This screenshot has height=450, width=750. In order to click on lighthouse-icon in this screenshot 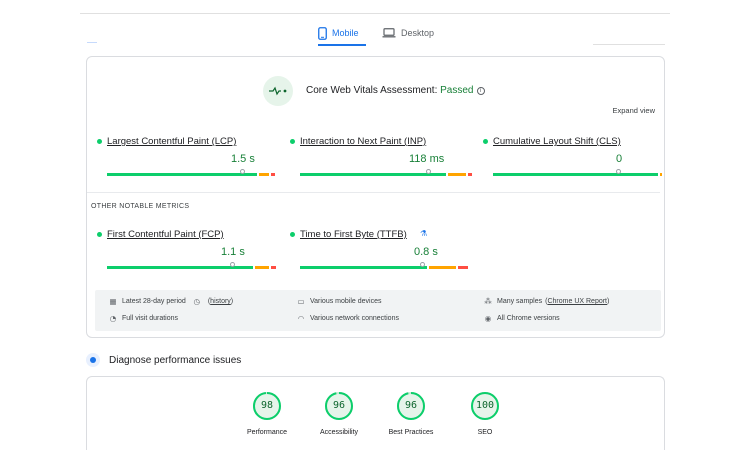, I will do `click(93, 360)`.